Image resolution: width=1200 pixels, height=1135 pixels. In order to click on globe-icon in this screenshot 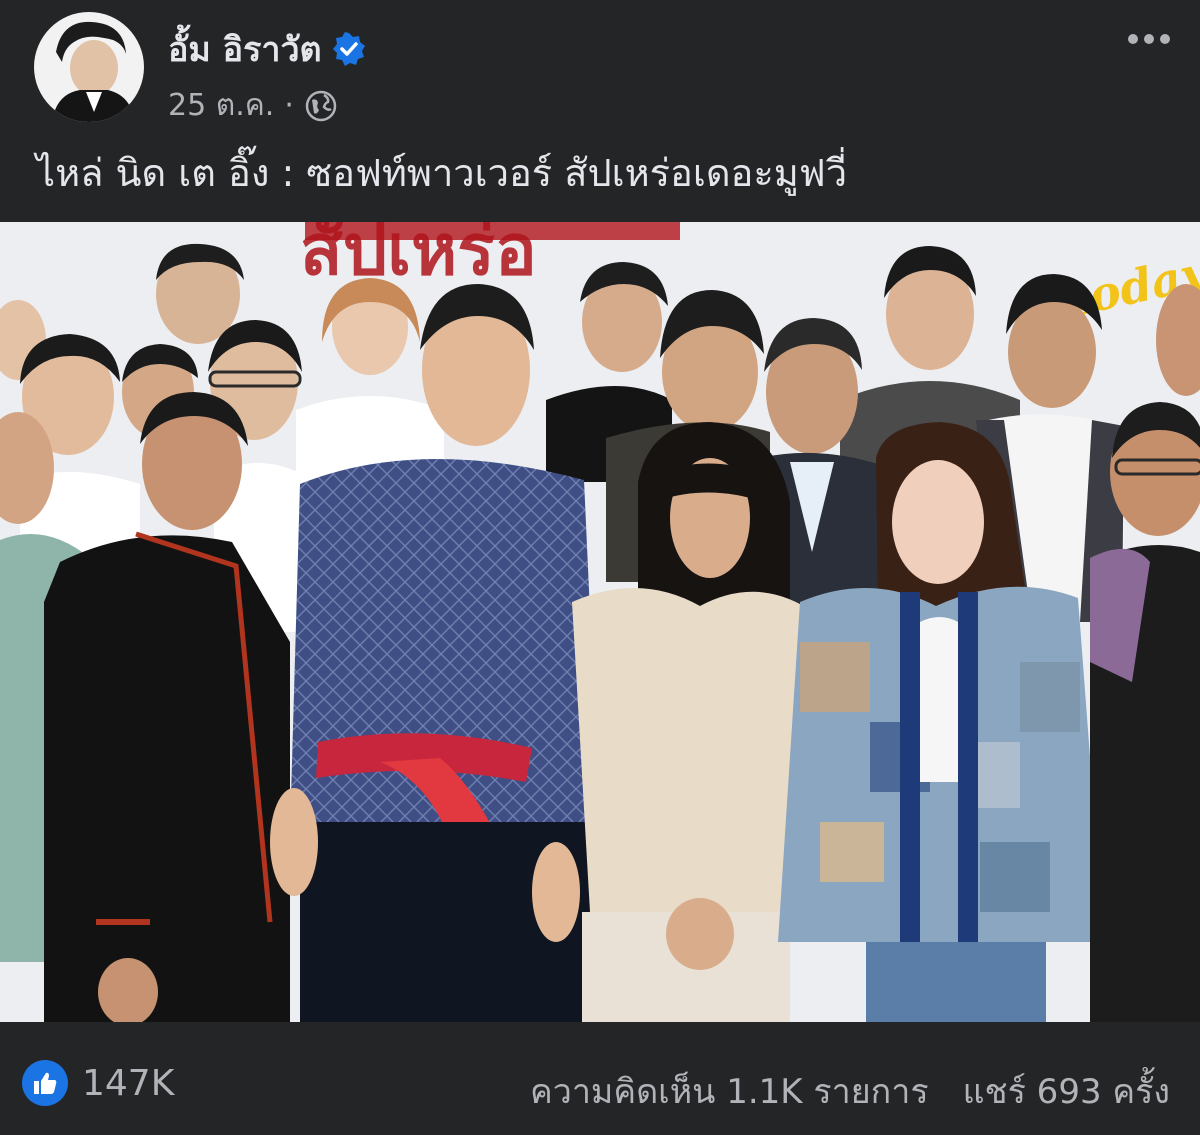, I will do `click(321, 106)`.